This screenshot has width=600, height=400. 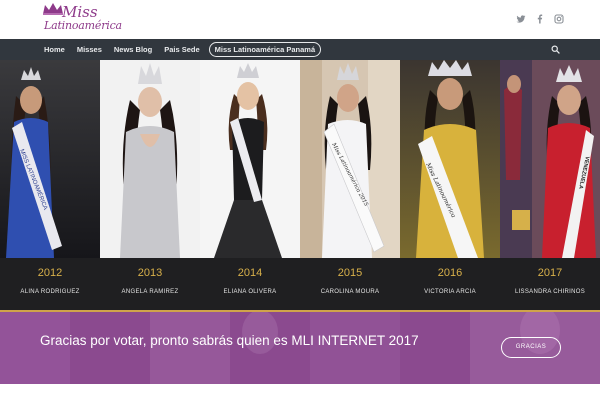 I want to click on winner-caption-2013: 2013 ANGELA RAMIREZ, so click(x=150, y=284).